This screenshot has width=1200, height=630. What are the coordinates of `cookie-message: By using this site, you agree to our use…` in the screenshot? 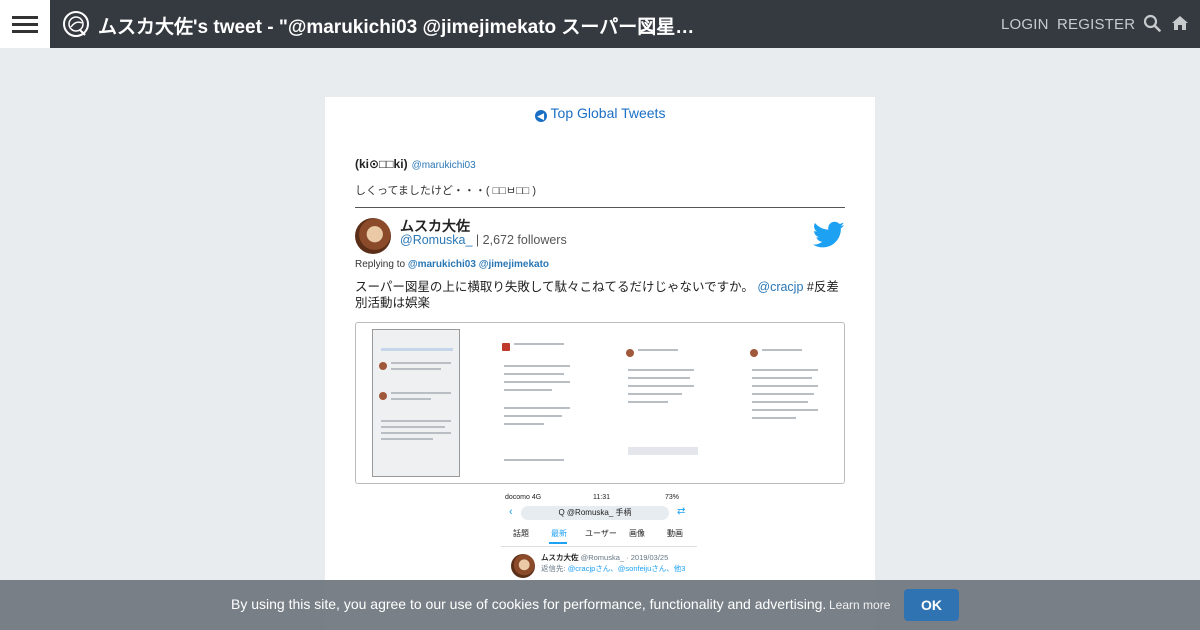 It's located at (529, 604).